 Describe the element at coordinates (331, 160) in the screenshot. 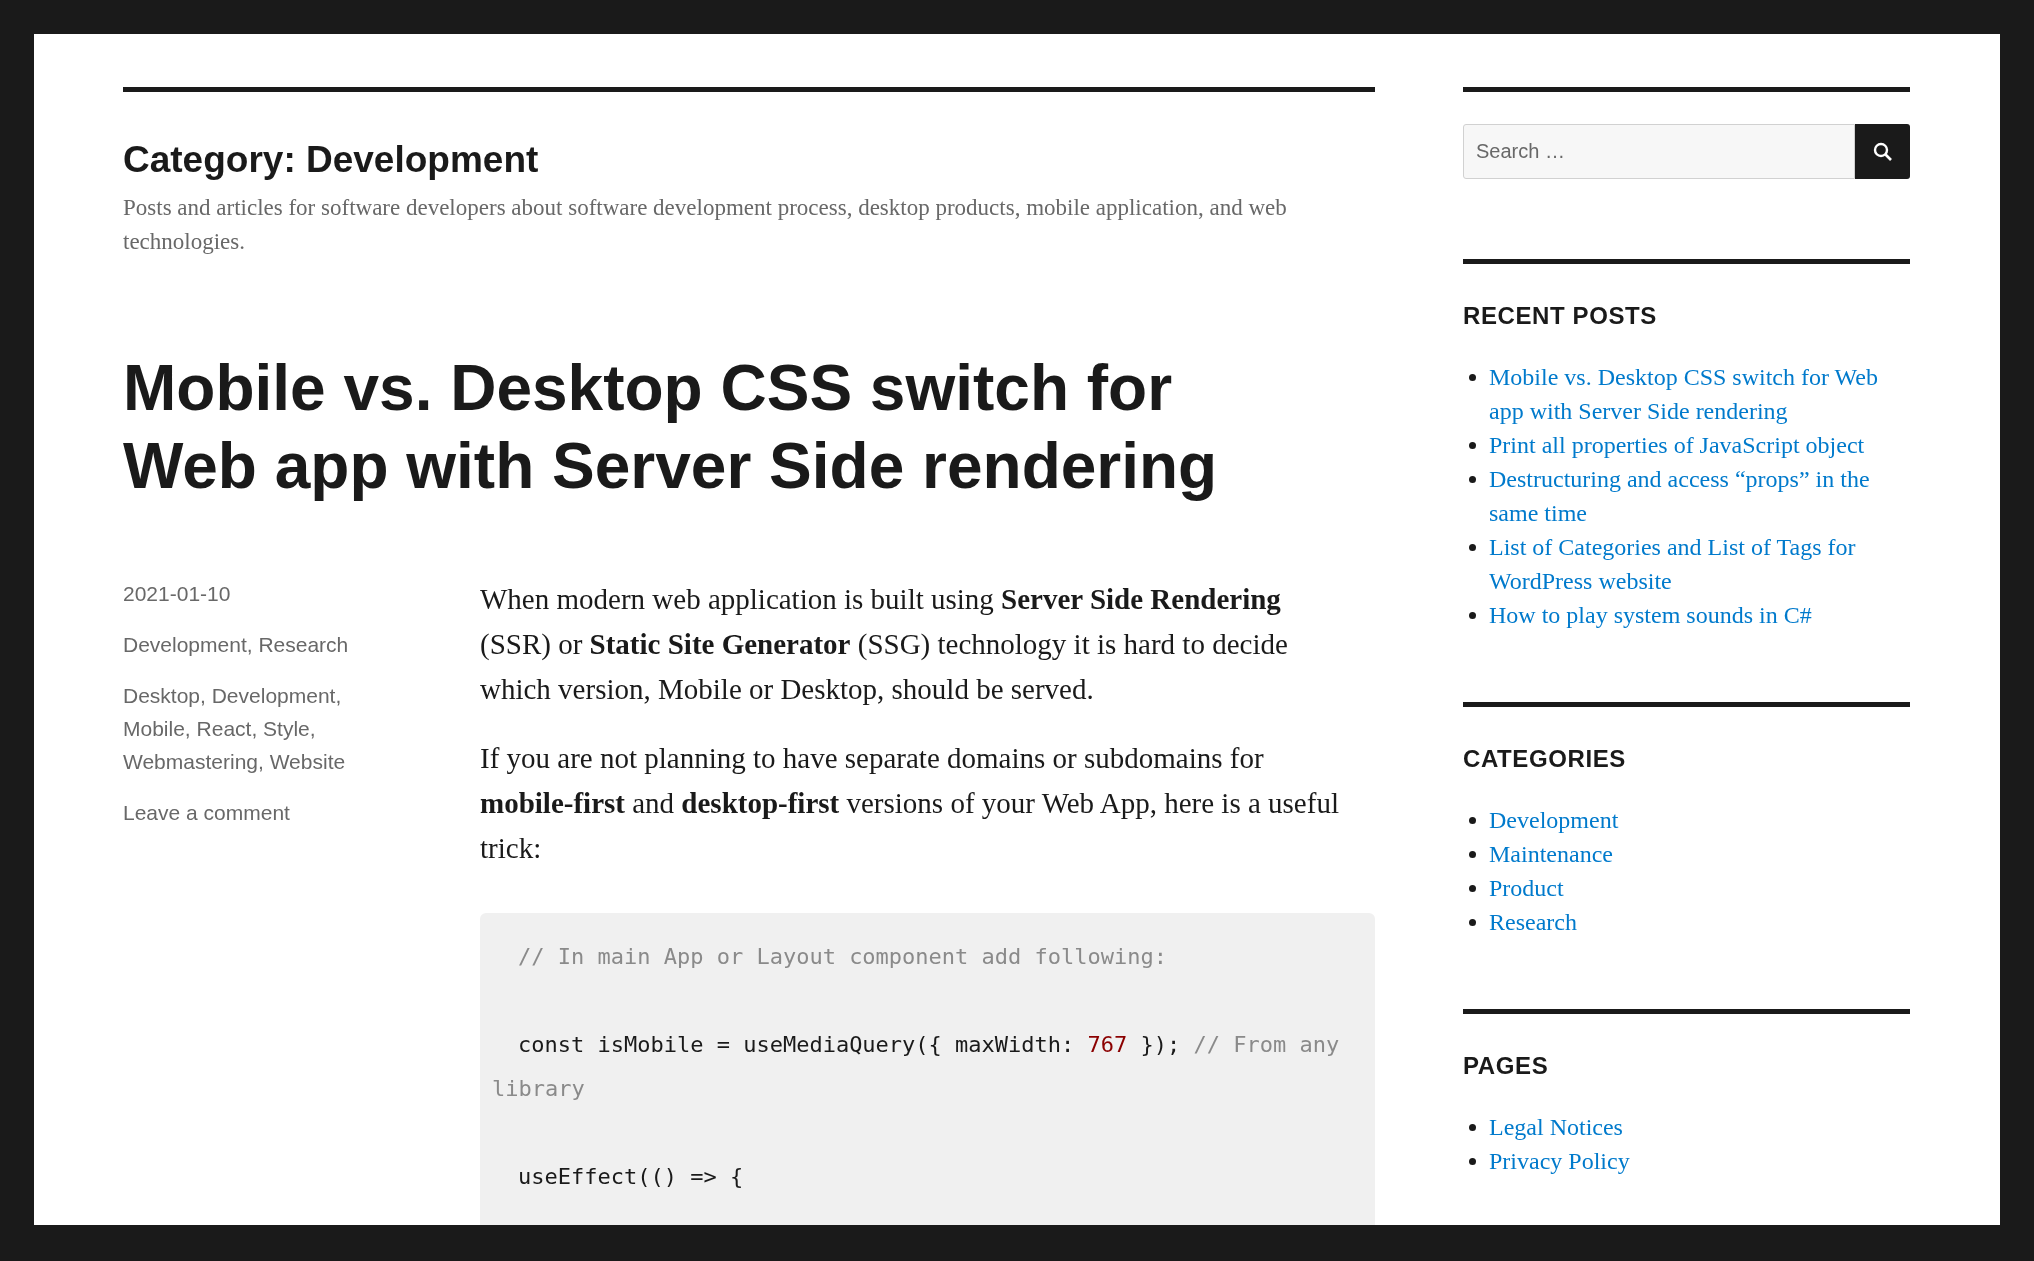

I see `archive-title: Category: Development` at that location.